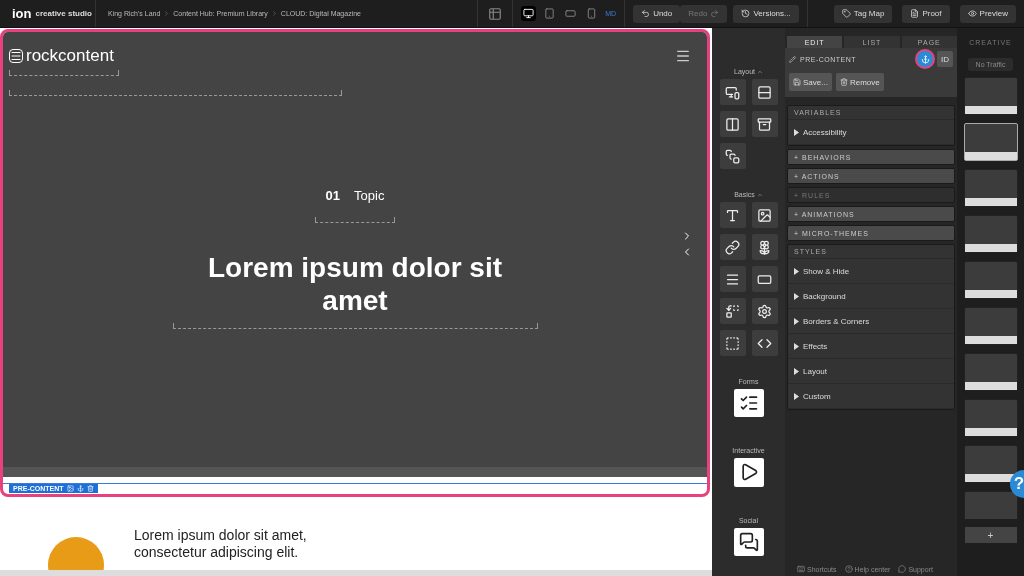  What do you see at coordinates (683, 56) in the screenshot?
I see `menu-icon` at bounding box center [683, 56].